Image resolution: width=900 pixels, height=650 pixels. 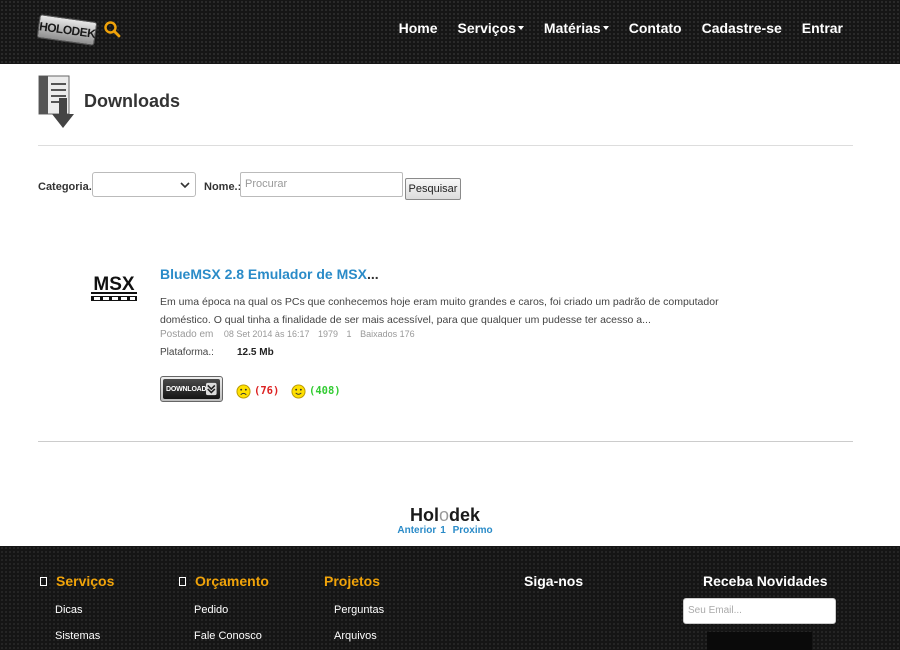 I want to click on nav-servicos-label: Serviços, so click(x=486, y=28).